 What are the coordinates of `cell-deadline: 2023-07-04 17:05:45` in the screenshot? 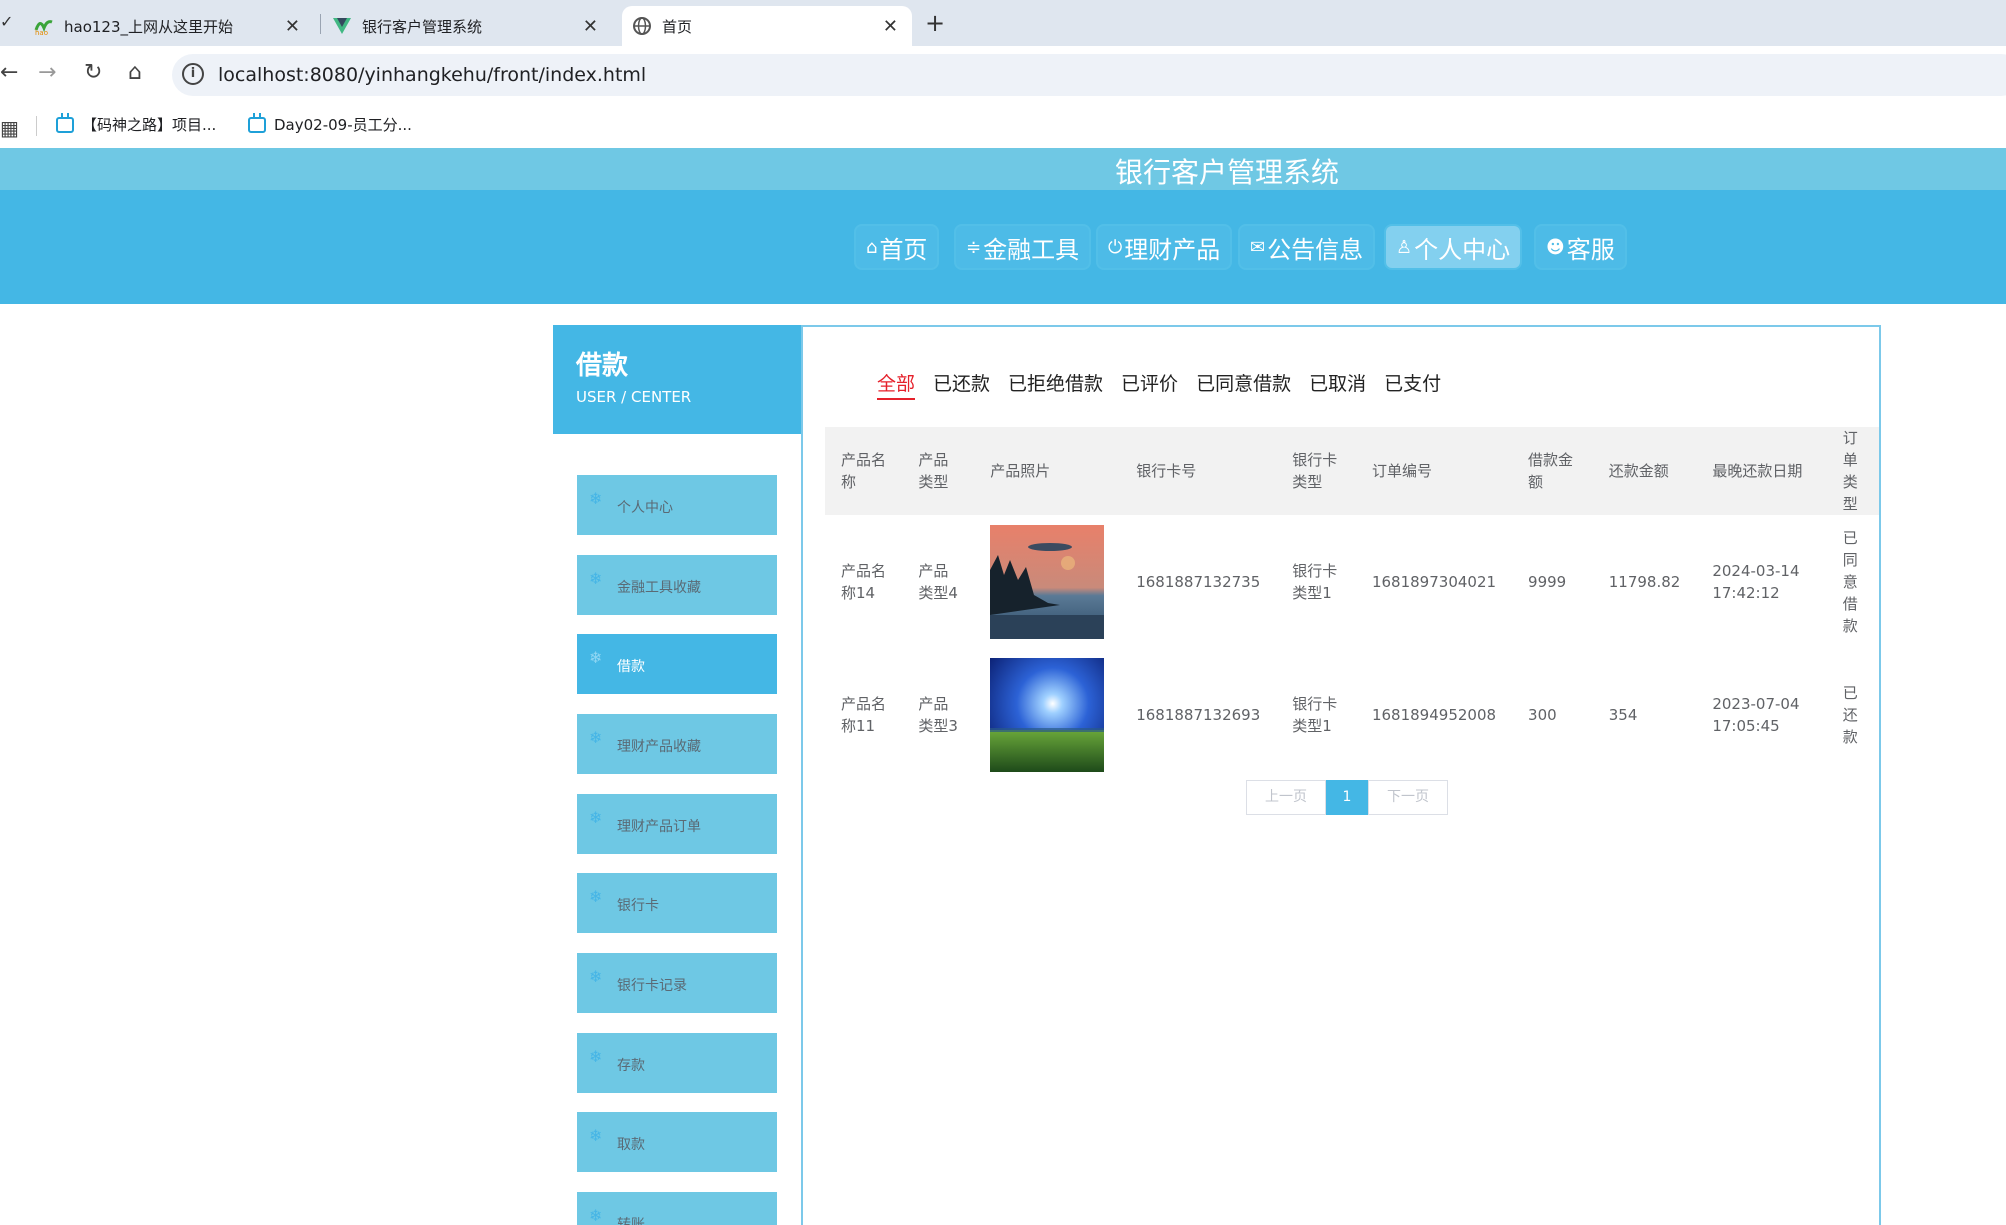 It's located at (1756, 714).